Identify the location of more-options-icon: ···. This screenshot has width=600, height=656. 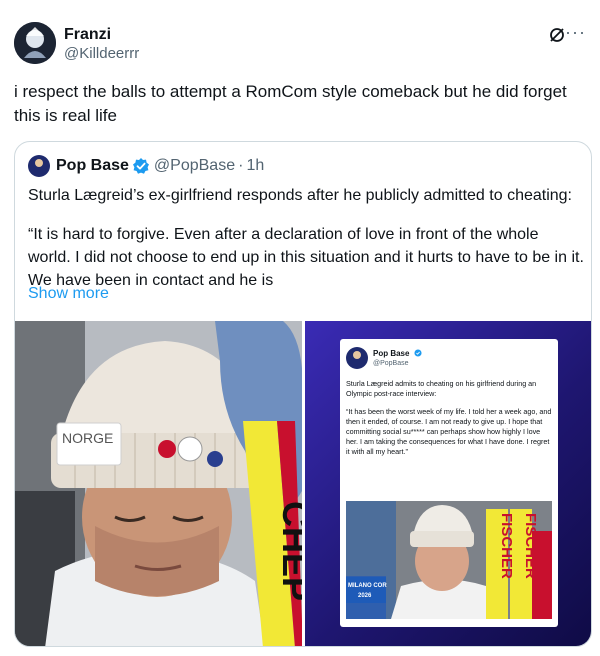
(575, 32).